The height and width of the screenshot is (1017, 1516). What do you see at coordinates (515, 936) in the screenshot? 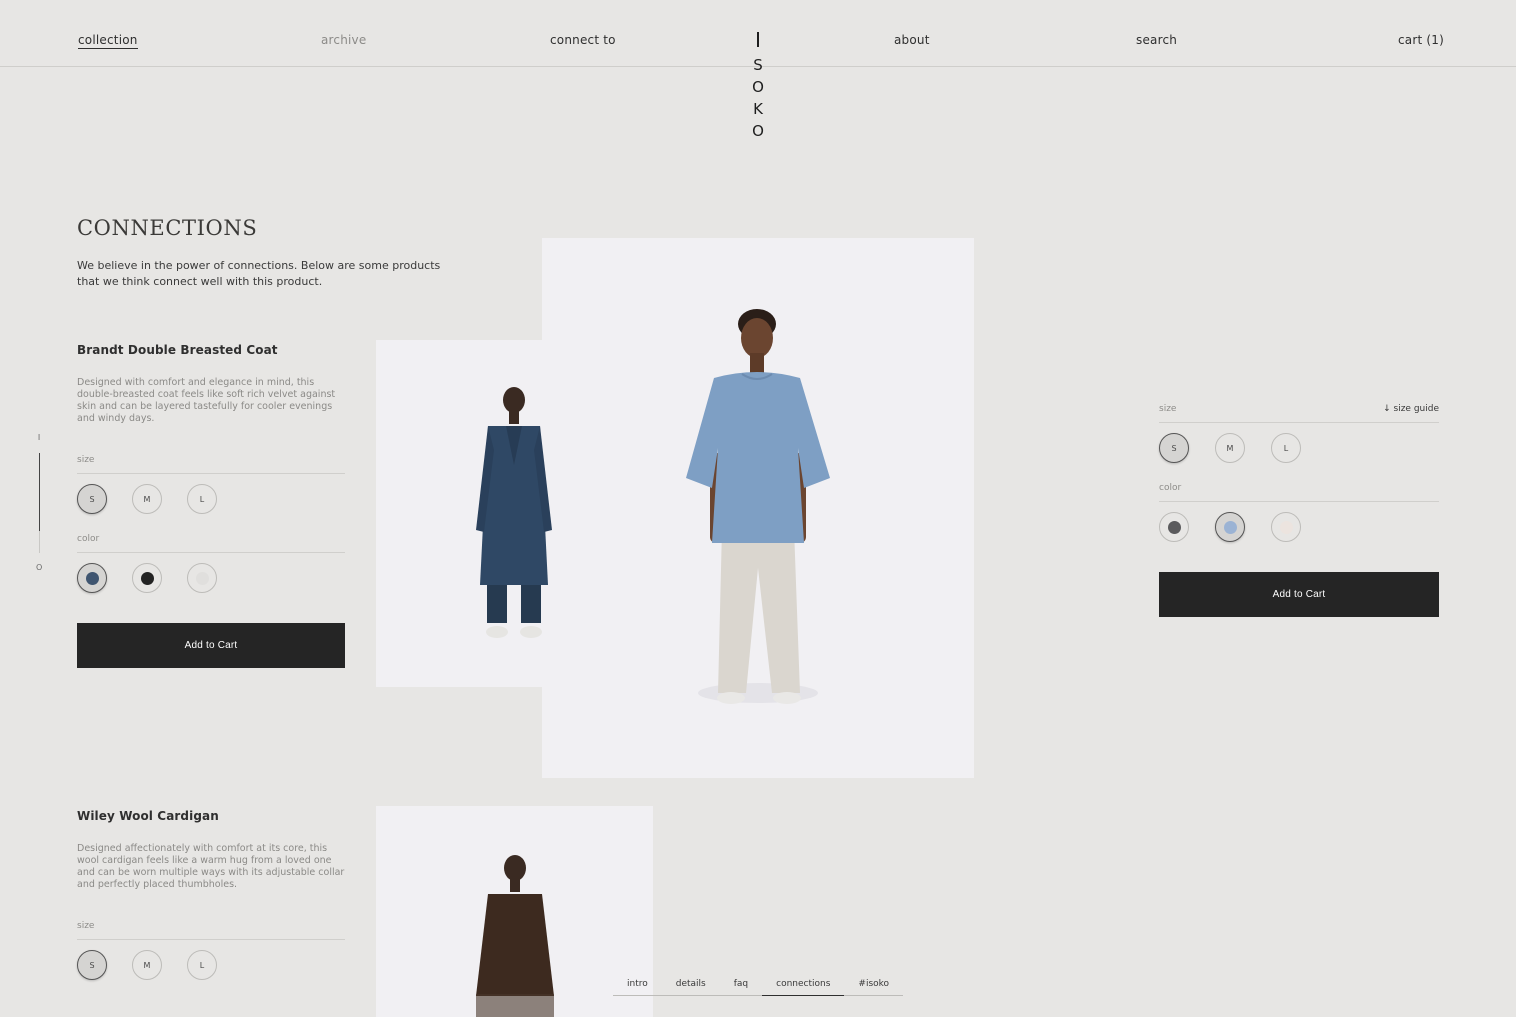
I see `model-cardigan-illustration` at bounding box center [515, 936].